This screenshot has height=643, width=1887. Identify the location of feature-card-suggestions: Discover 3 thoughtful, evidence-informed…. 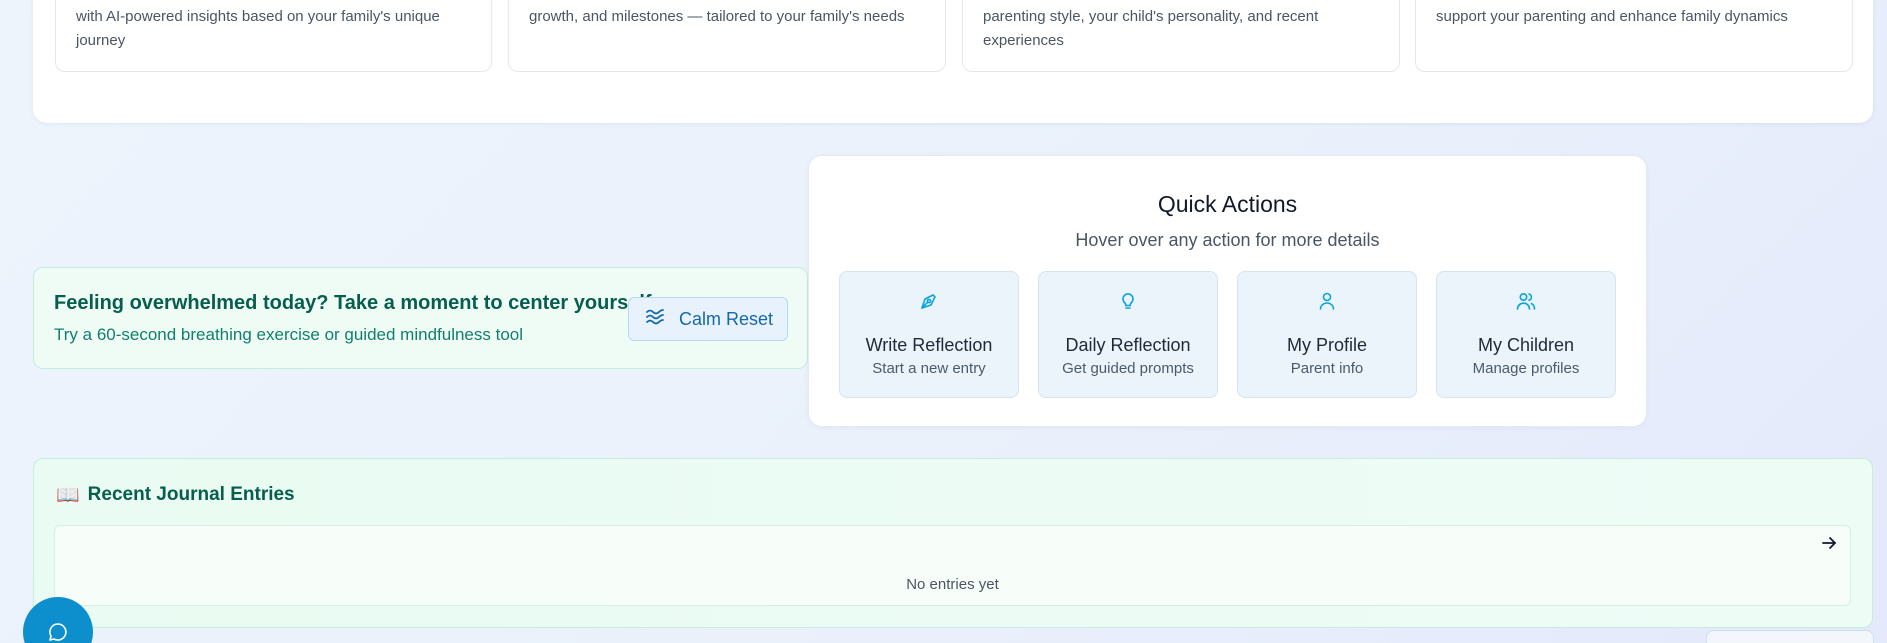
(1634, 36).